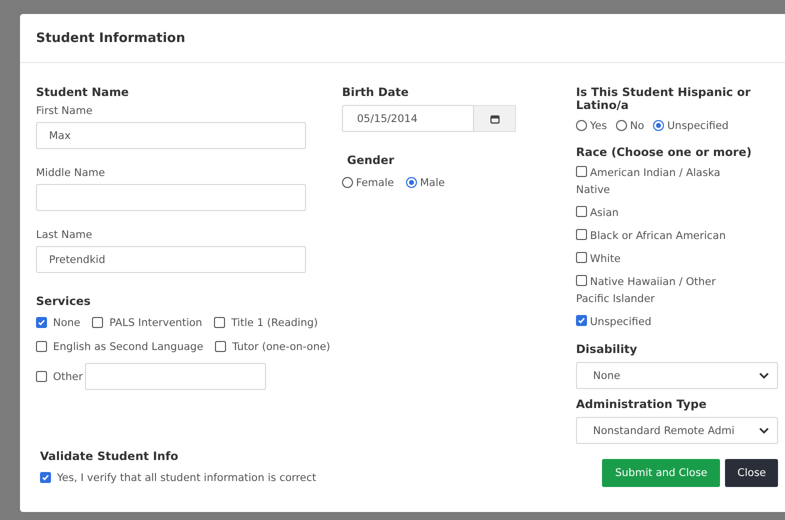 The image size is (785, 520). I want to click on radio-option: No, so click(630, 126).